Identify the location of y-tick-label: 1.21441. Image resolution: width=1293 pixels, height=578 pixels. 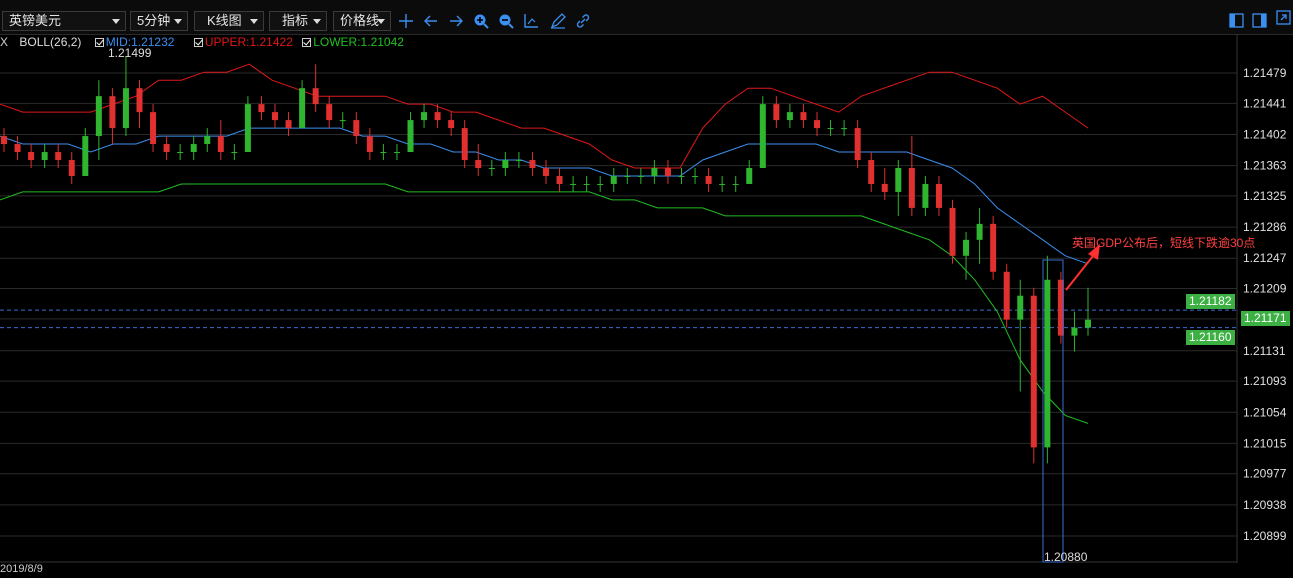
(1265, 103).